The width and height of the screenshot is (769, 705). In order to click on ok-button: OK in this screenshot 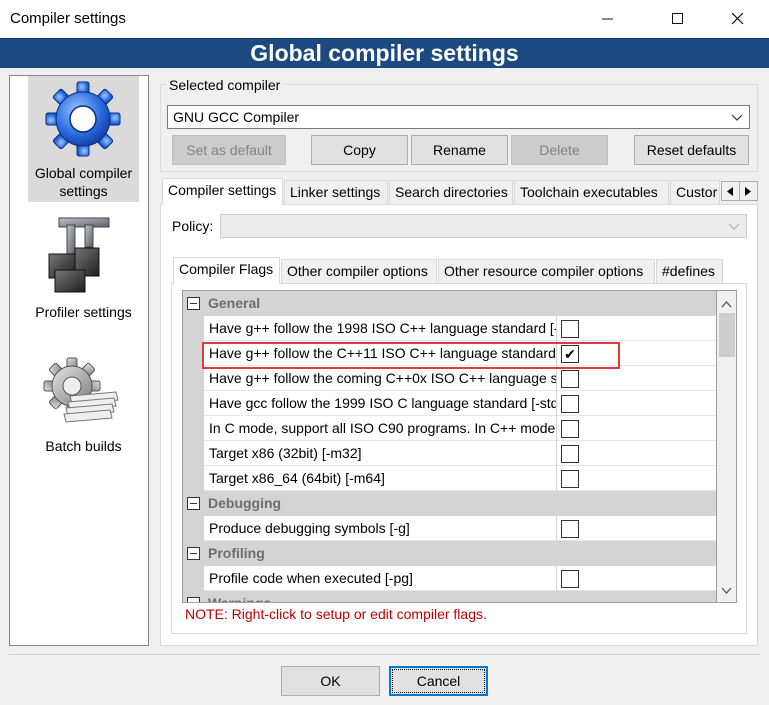, I will do `click(330, 681)`.